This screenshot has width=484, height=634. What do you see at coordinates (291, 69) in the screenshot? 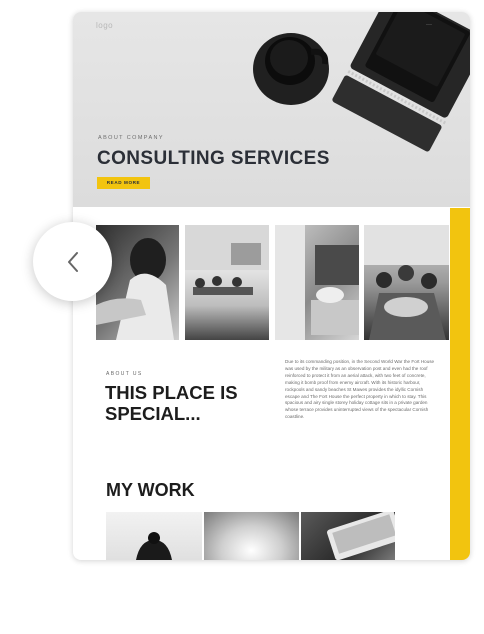
I see `coffee-cup-image` at bounding box center [291, 69].